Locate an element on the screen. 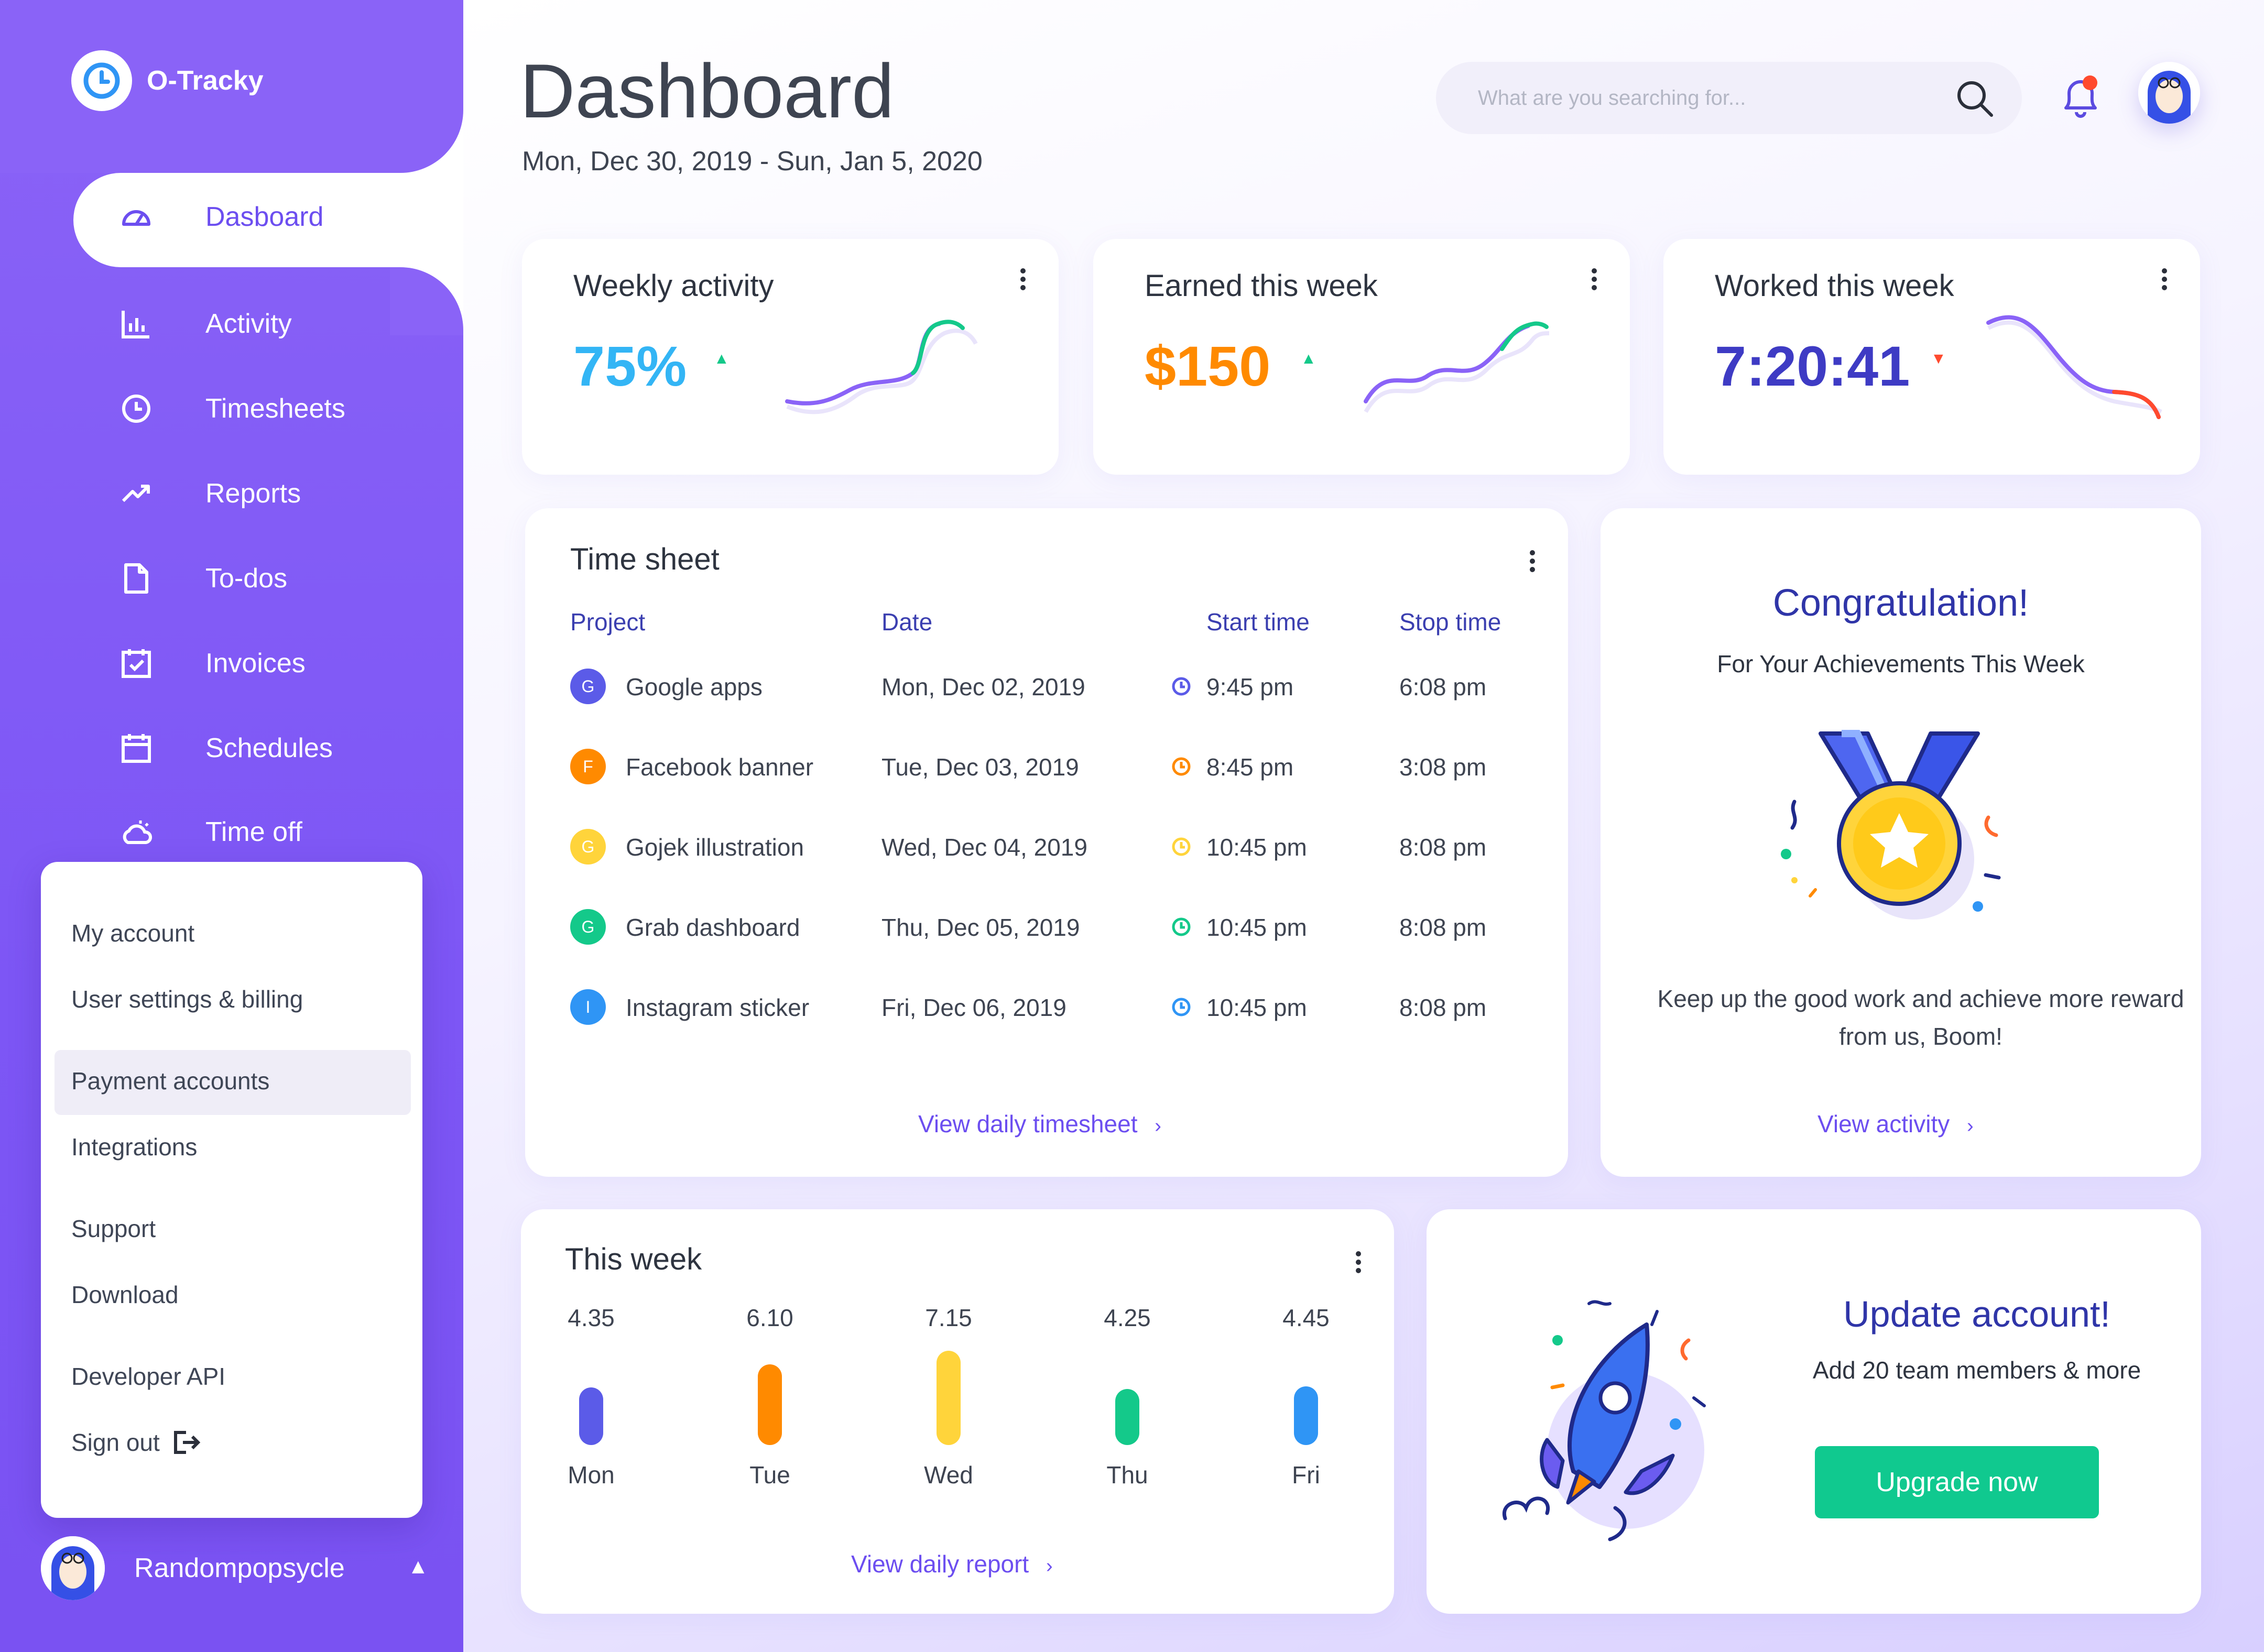 The height and width of the screenshot is (1652, 2264). caret-up-icon: ▲ is located at coordinates (418, 1567).